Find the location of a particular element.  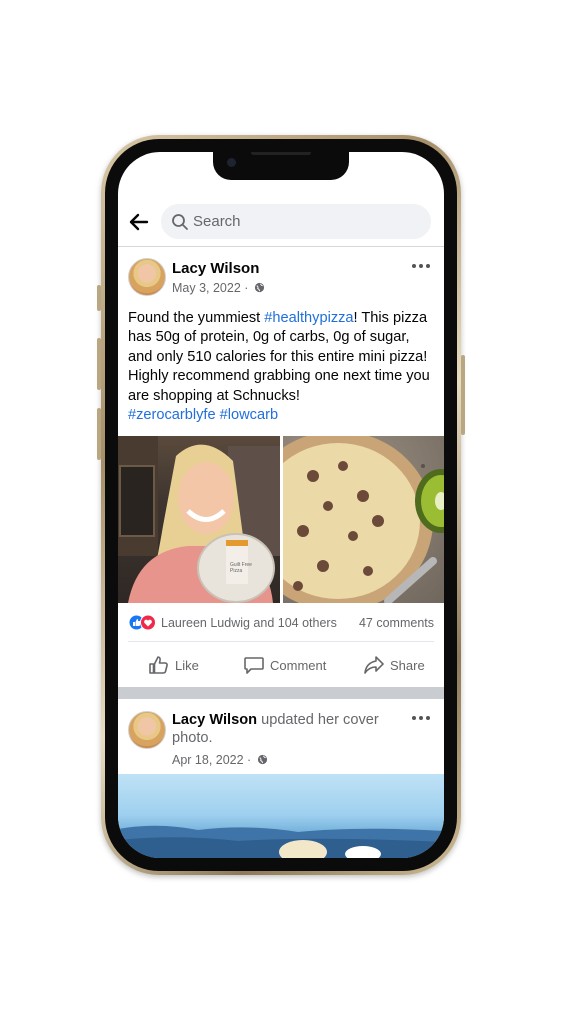

hashtag-link: #healthypizza is located at coordinates (308, 318).